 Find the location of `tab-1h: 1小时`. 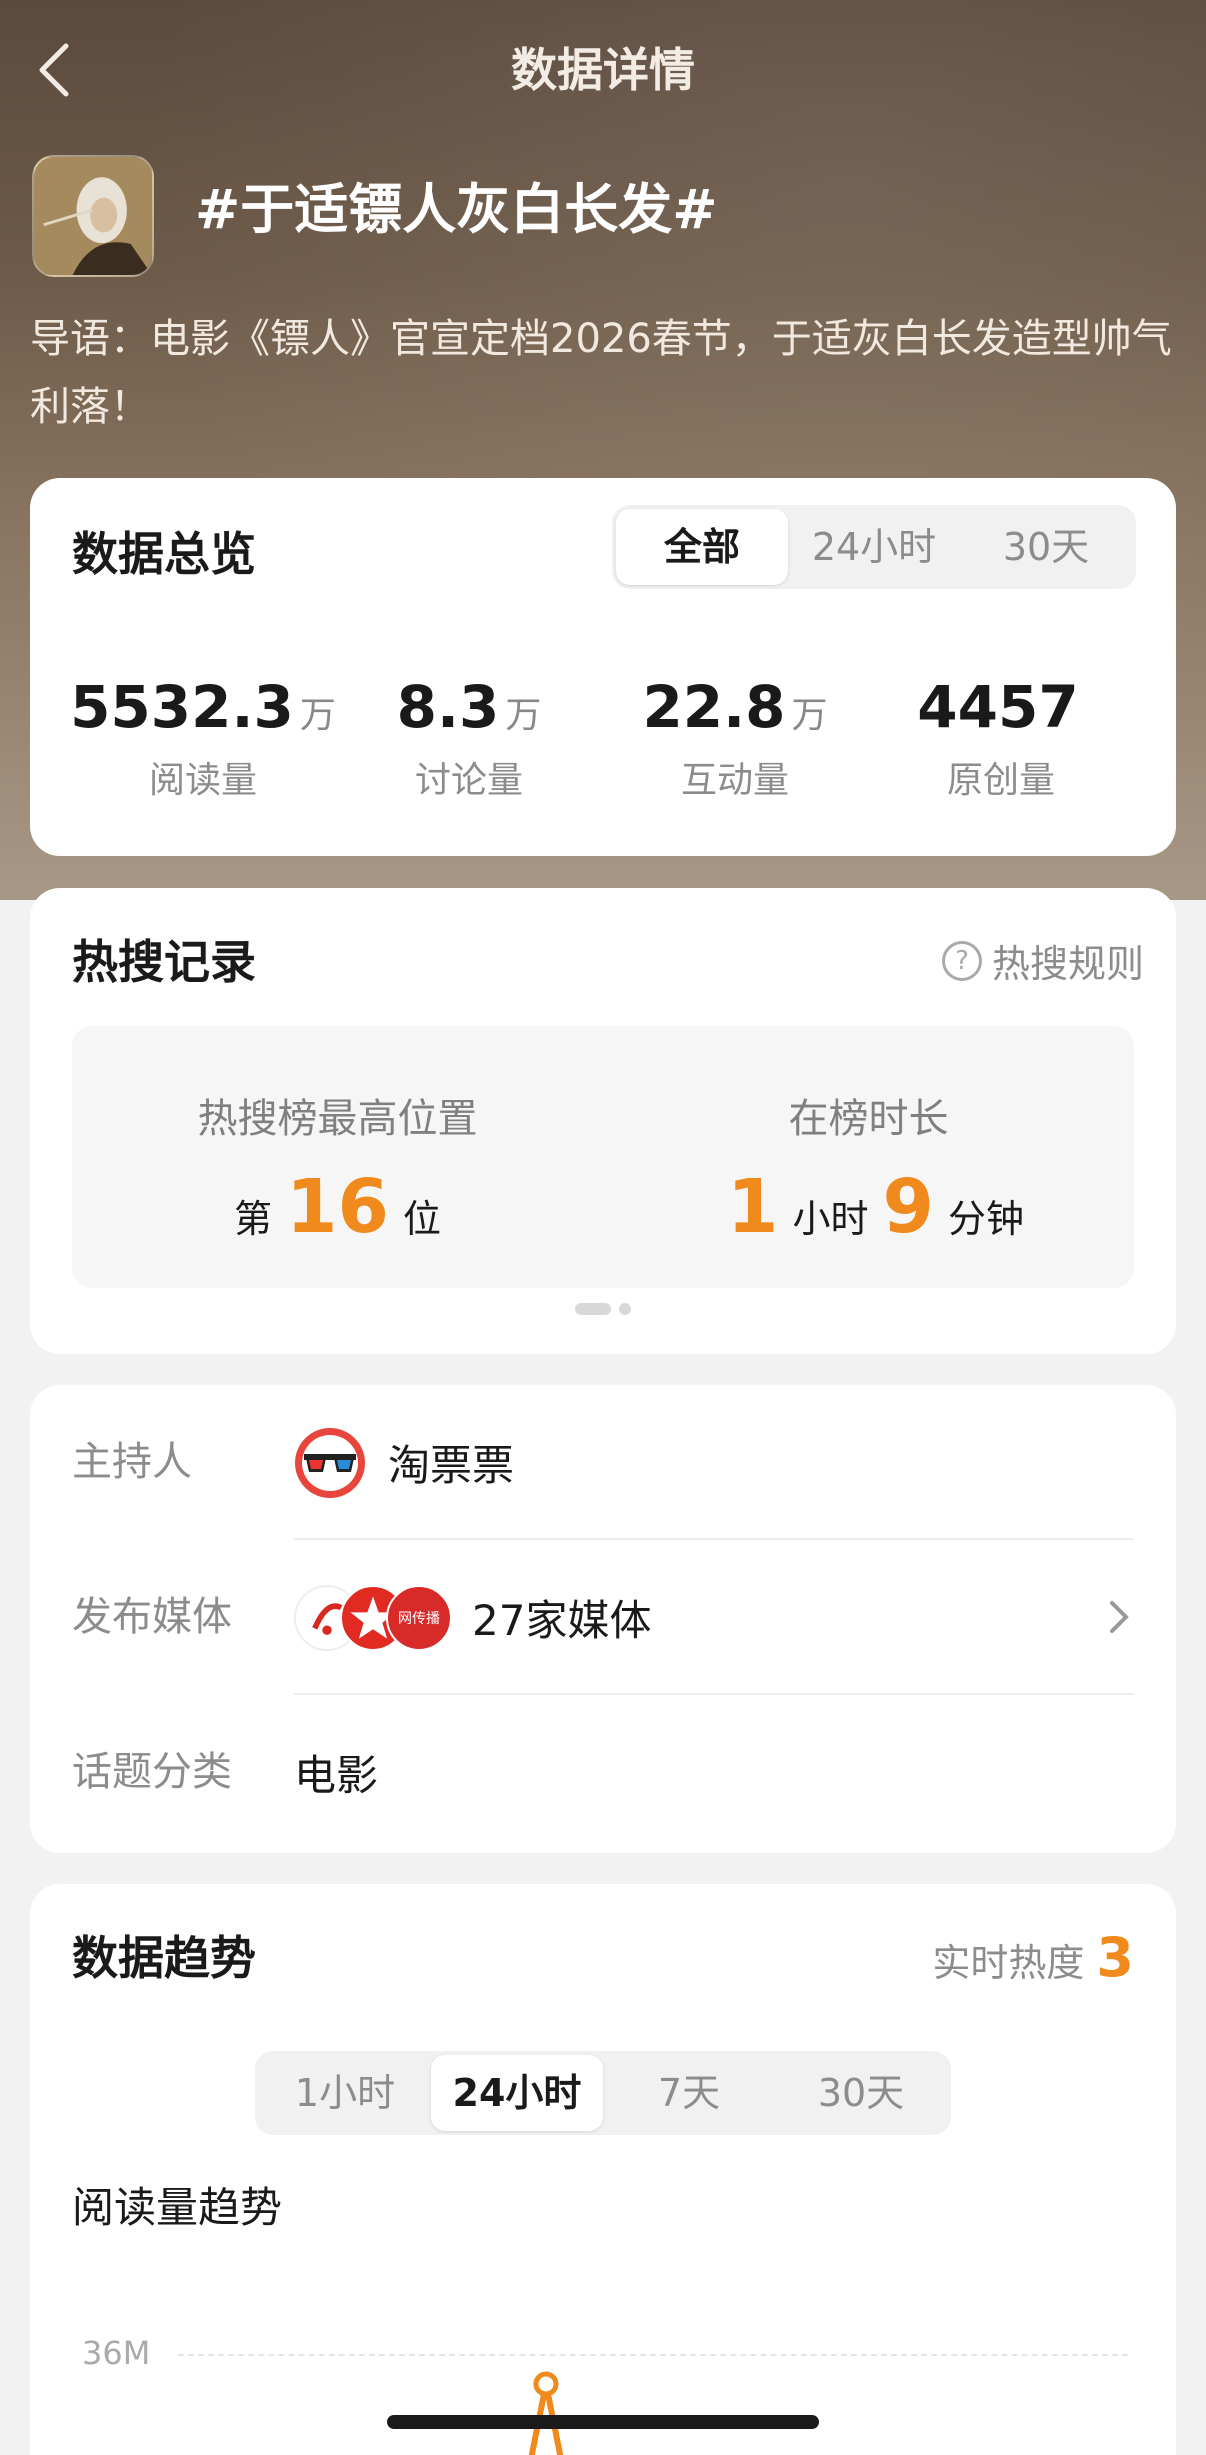

tab-1h: 1小时 is located at coordinates (345, 2093).